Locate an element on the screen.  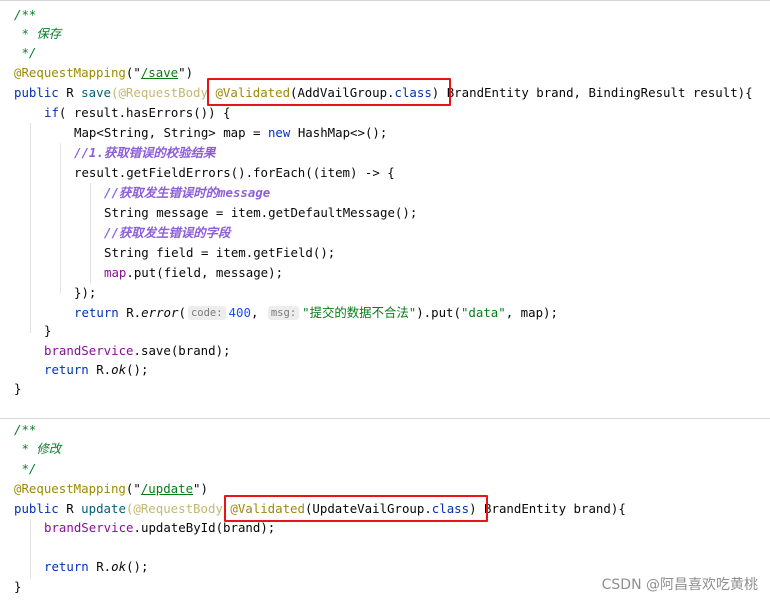
method-name: save is located at coordinates (96, 92).